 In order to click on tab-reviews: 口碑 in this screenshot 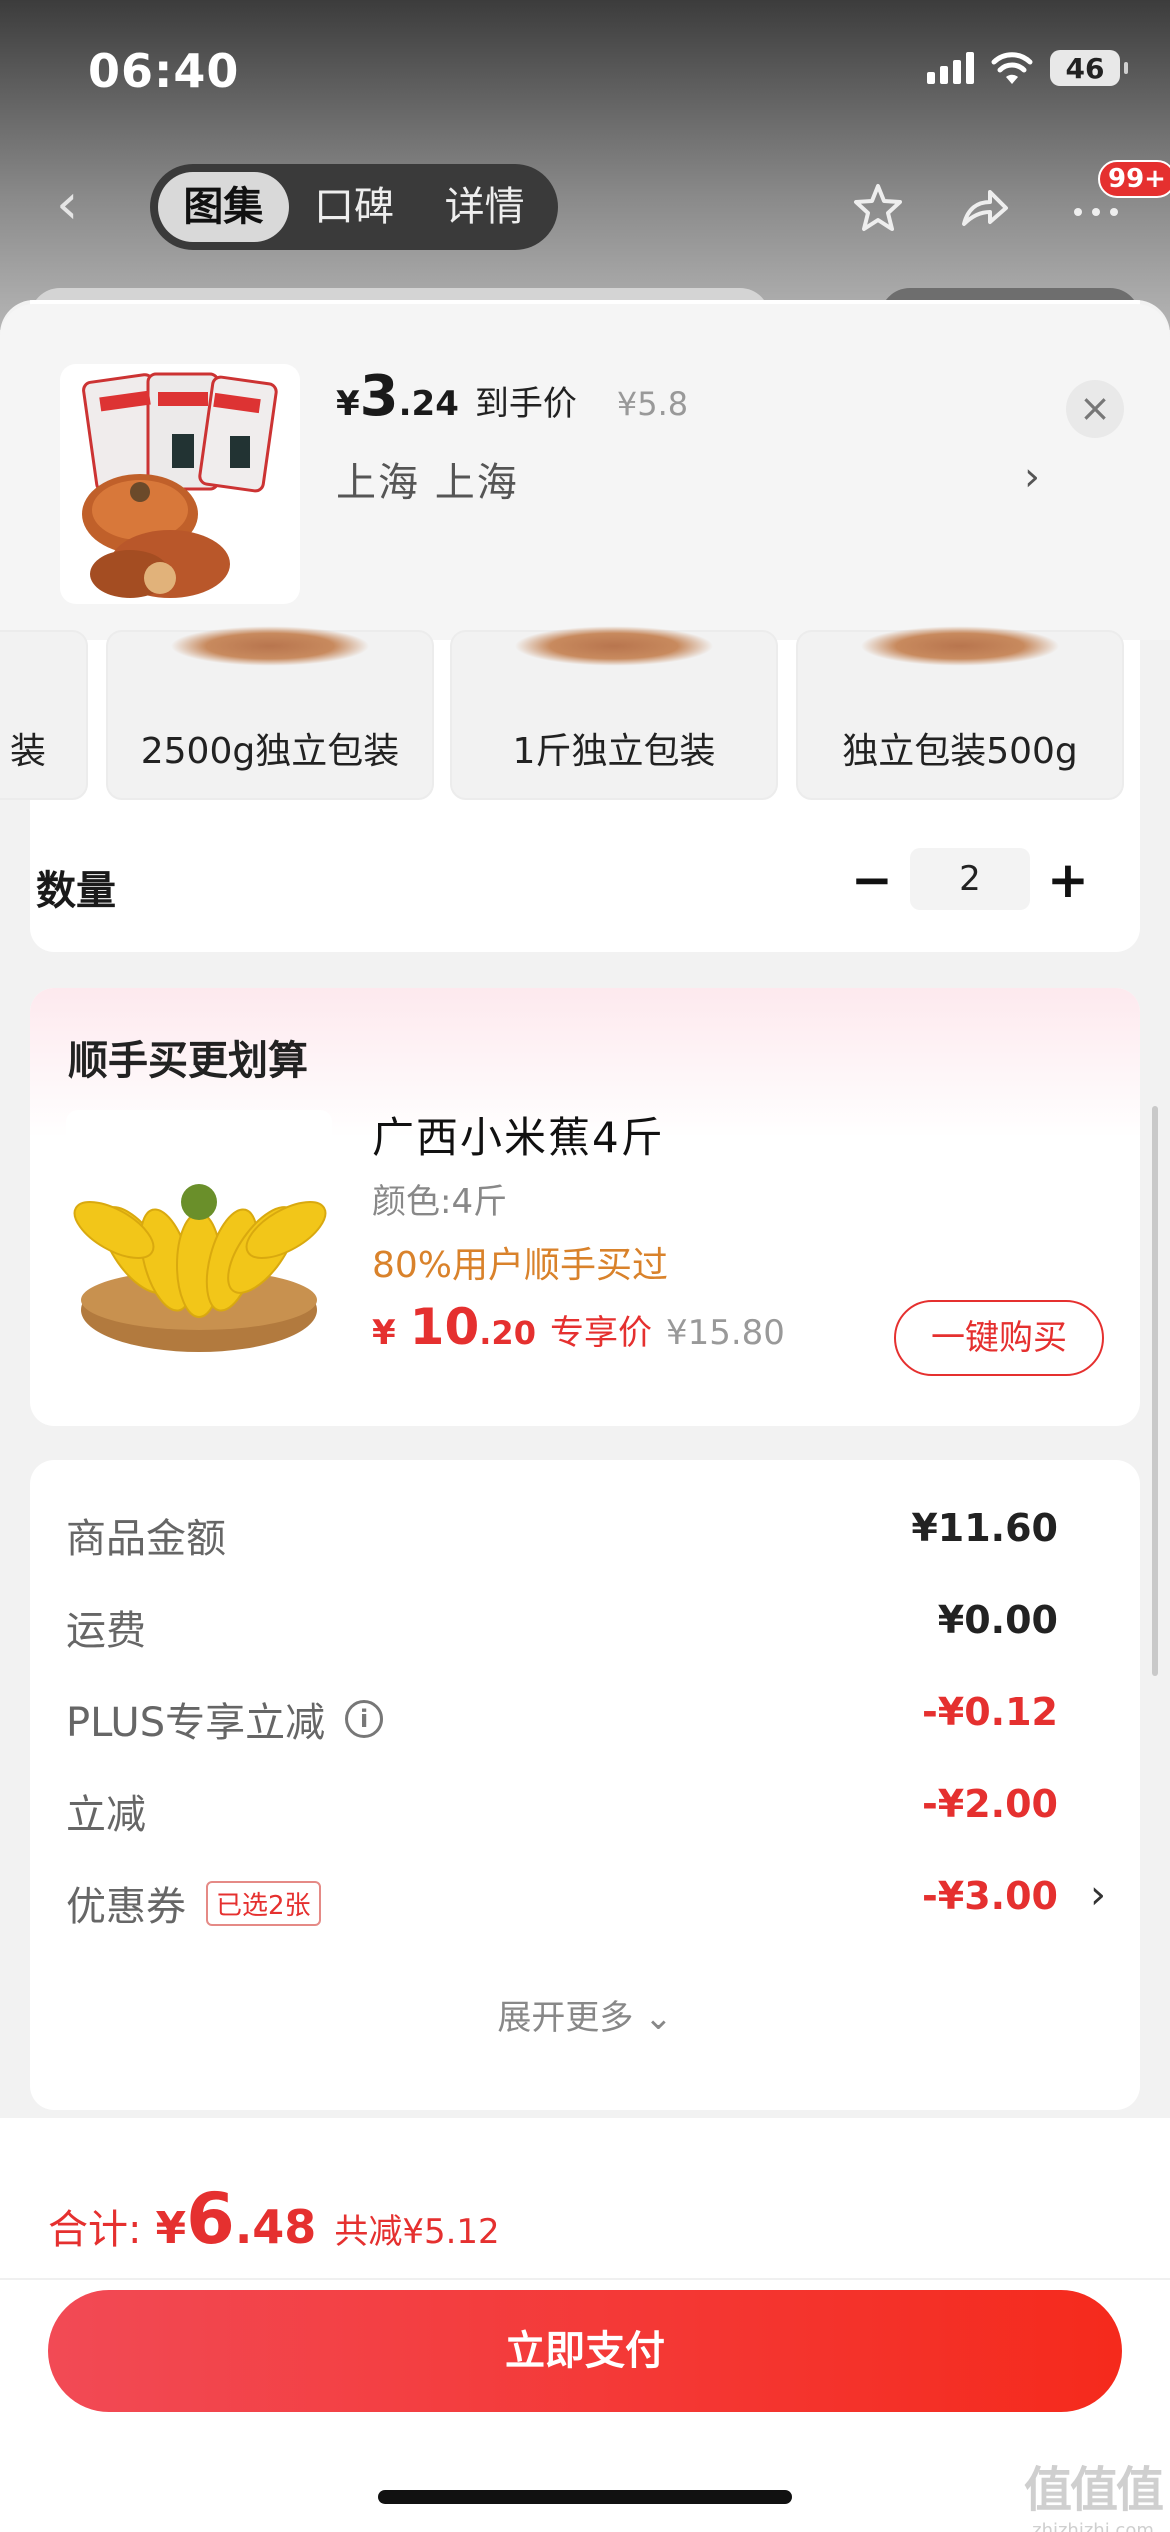, I will do `click(354, 207)`.